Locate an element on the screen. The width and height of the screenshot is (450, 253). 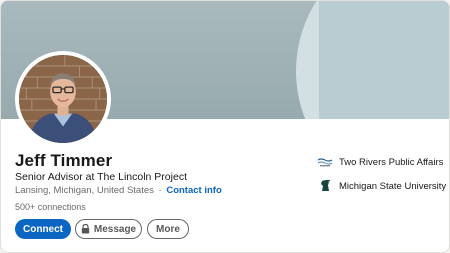
connect-button: Connect is located at coordinates (43, 229).